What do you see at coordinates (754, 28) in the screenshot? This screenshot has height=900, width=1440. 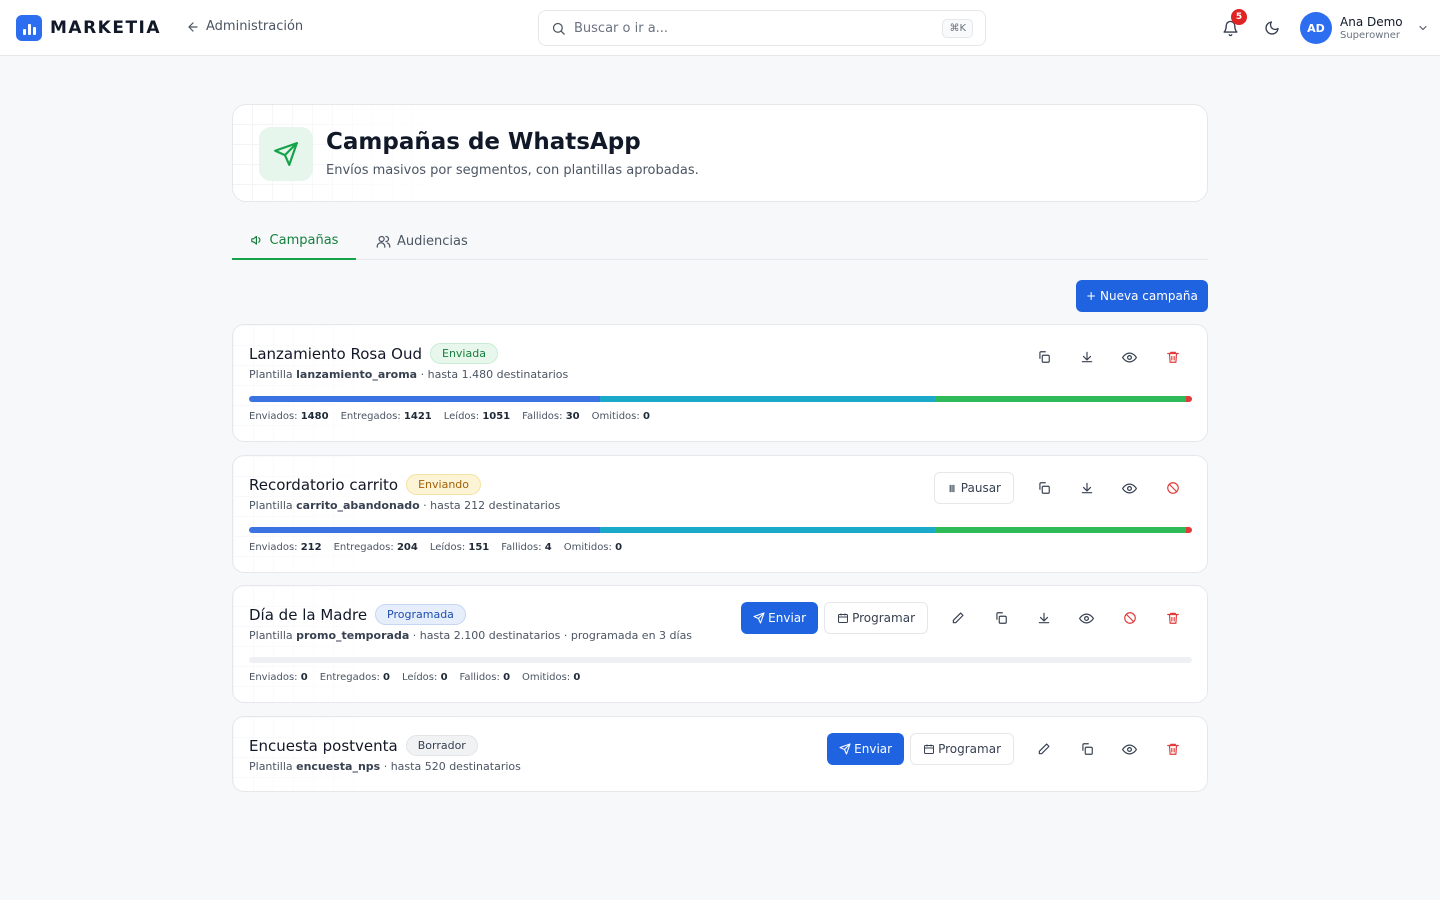 I see `search-input` at bounding box center [754, 28].